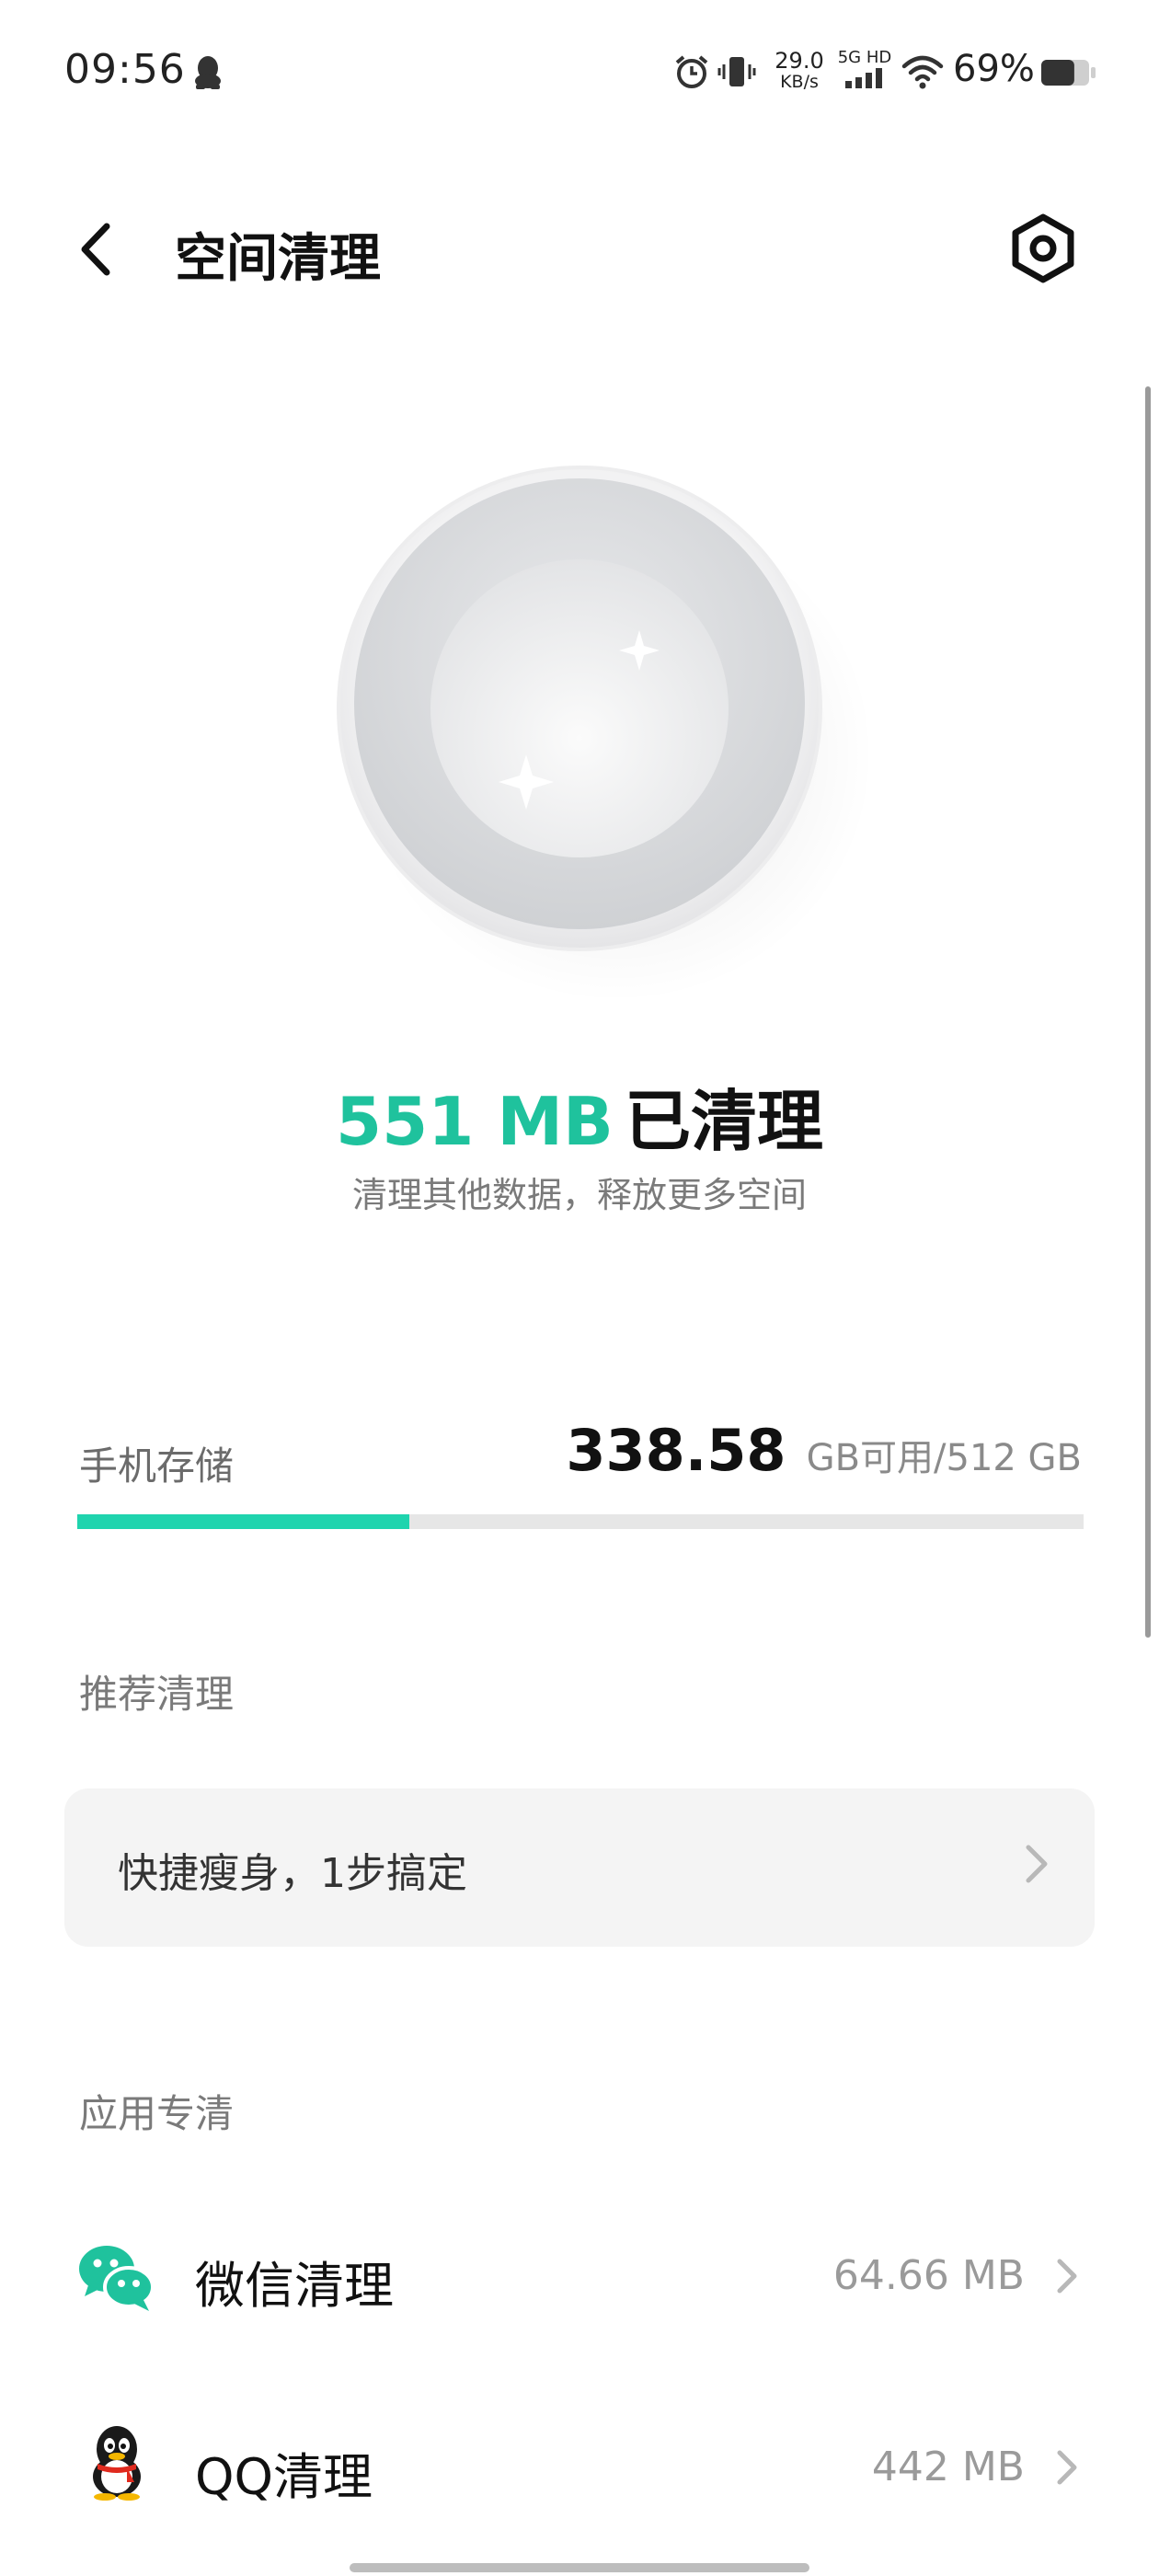 The image size is (1159, 2576). What do you see at coordinates (278, 259) in the screenshot?
I see `page-title: 空间清理` at bounding box center [278, 259].